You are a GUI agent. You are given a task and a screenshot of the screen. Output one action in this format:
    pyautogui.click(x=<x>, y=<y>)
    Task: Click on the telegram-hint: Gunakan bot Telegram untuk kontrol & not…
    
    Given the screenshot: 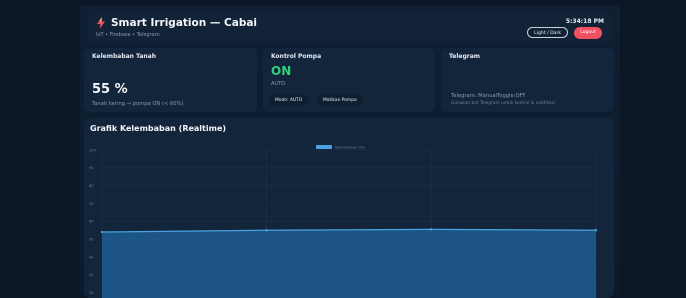 What is the action you would take?
    pyautogui.click(x=503, y=103)
    